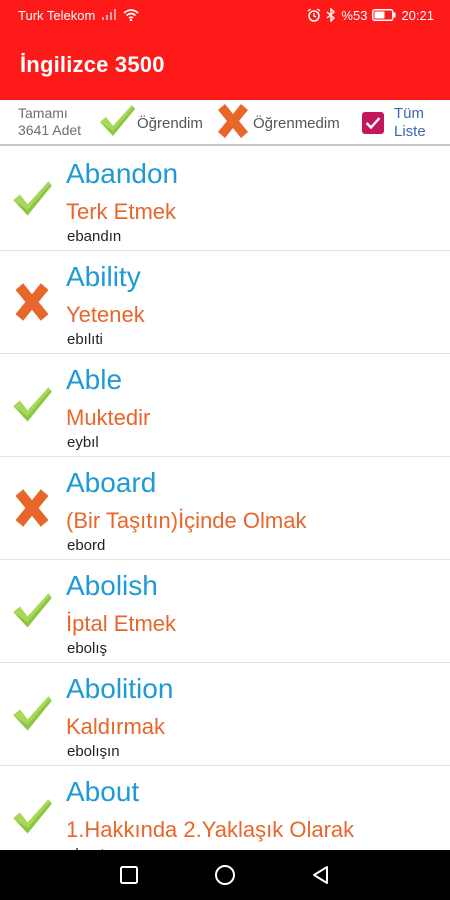 Image resolution: width=450 pixels, height=900 pixels. I want to click on english-word: Abolition, so click(120, 688).